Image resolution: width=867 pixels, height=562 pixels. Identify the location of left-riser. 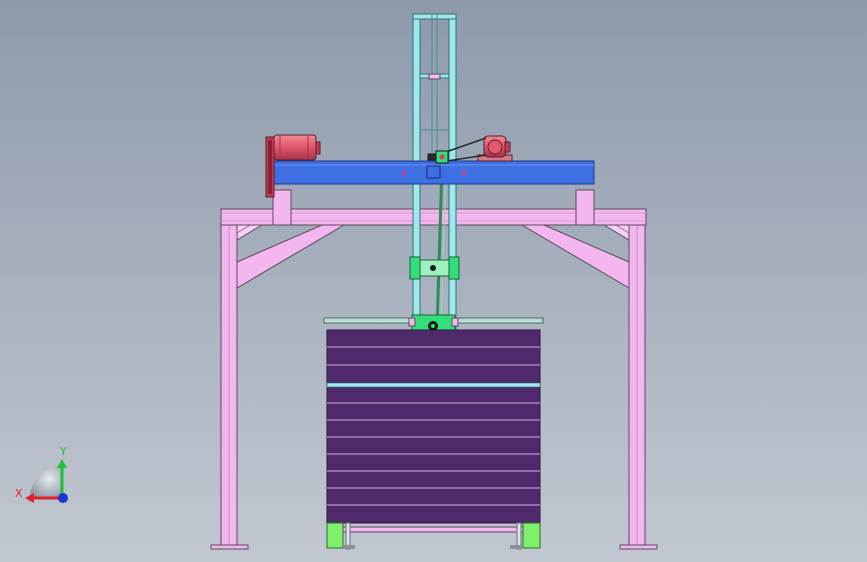
(282, 207).